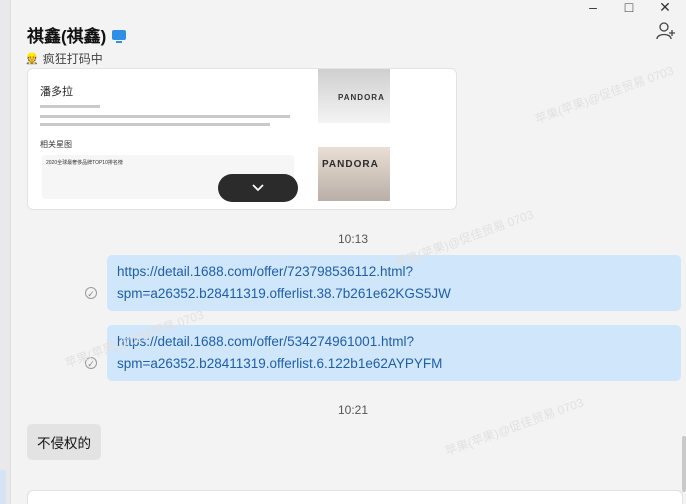  I want to click on user-status-icon: 👷, so click(32, 59).